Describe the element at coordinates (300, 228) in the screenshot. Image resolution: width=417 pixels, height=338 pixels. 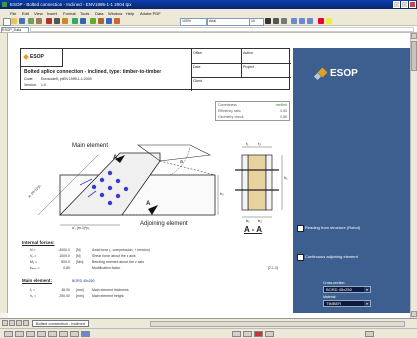
I see `reading-from-structure-checkbox` at that location.